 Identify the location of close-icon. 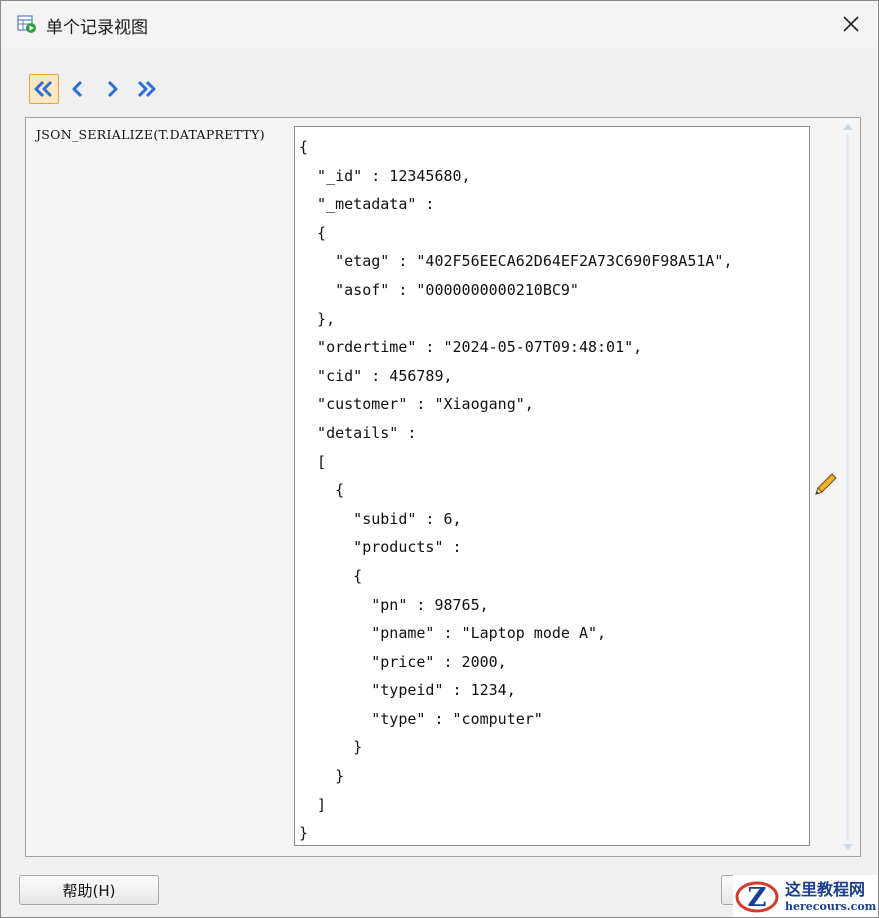
(851, 24).